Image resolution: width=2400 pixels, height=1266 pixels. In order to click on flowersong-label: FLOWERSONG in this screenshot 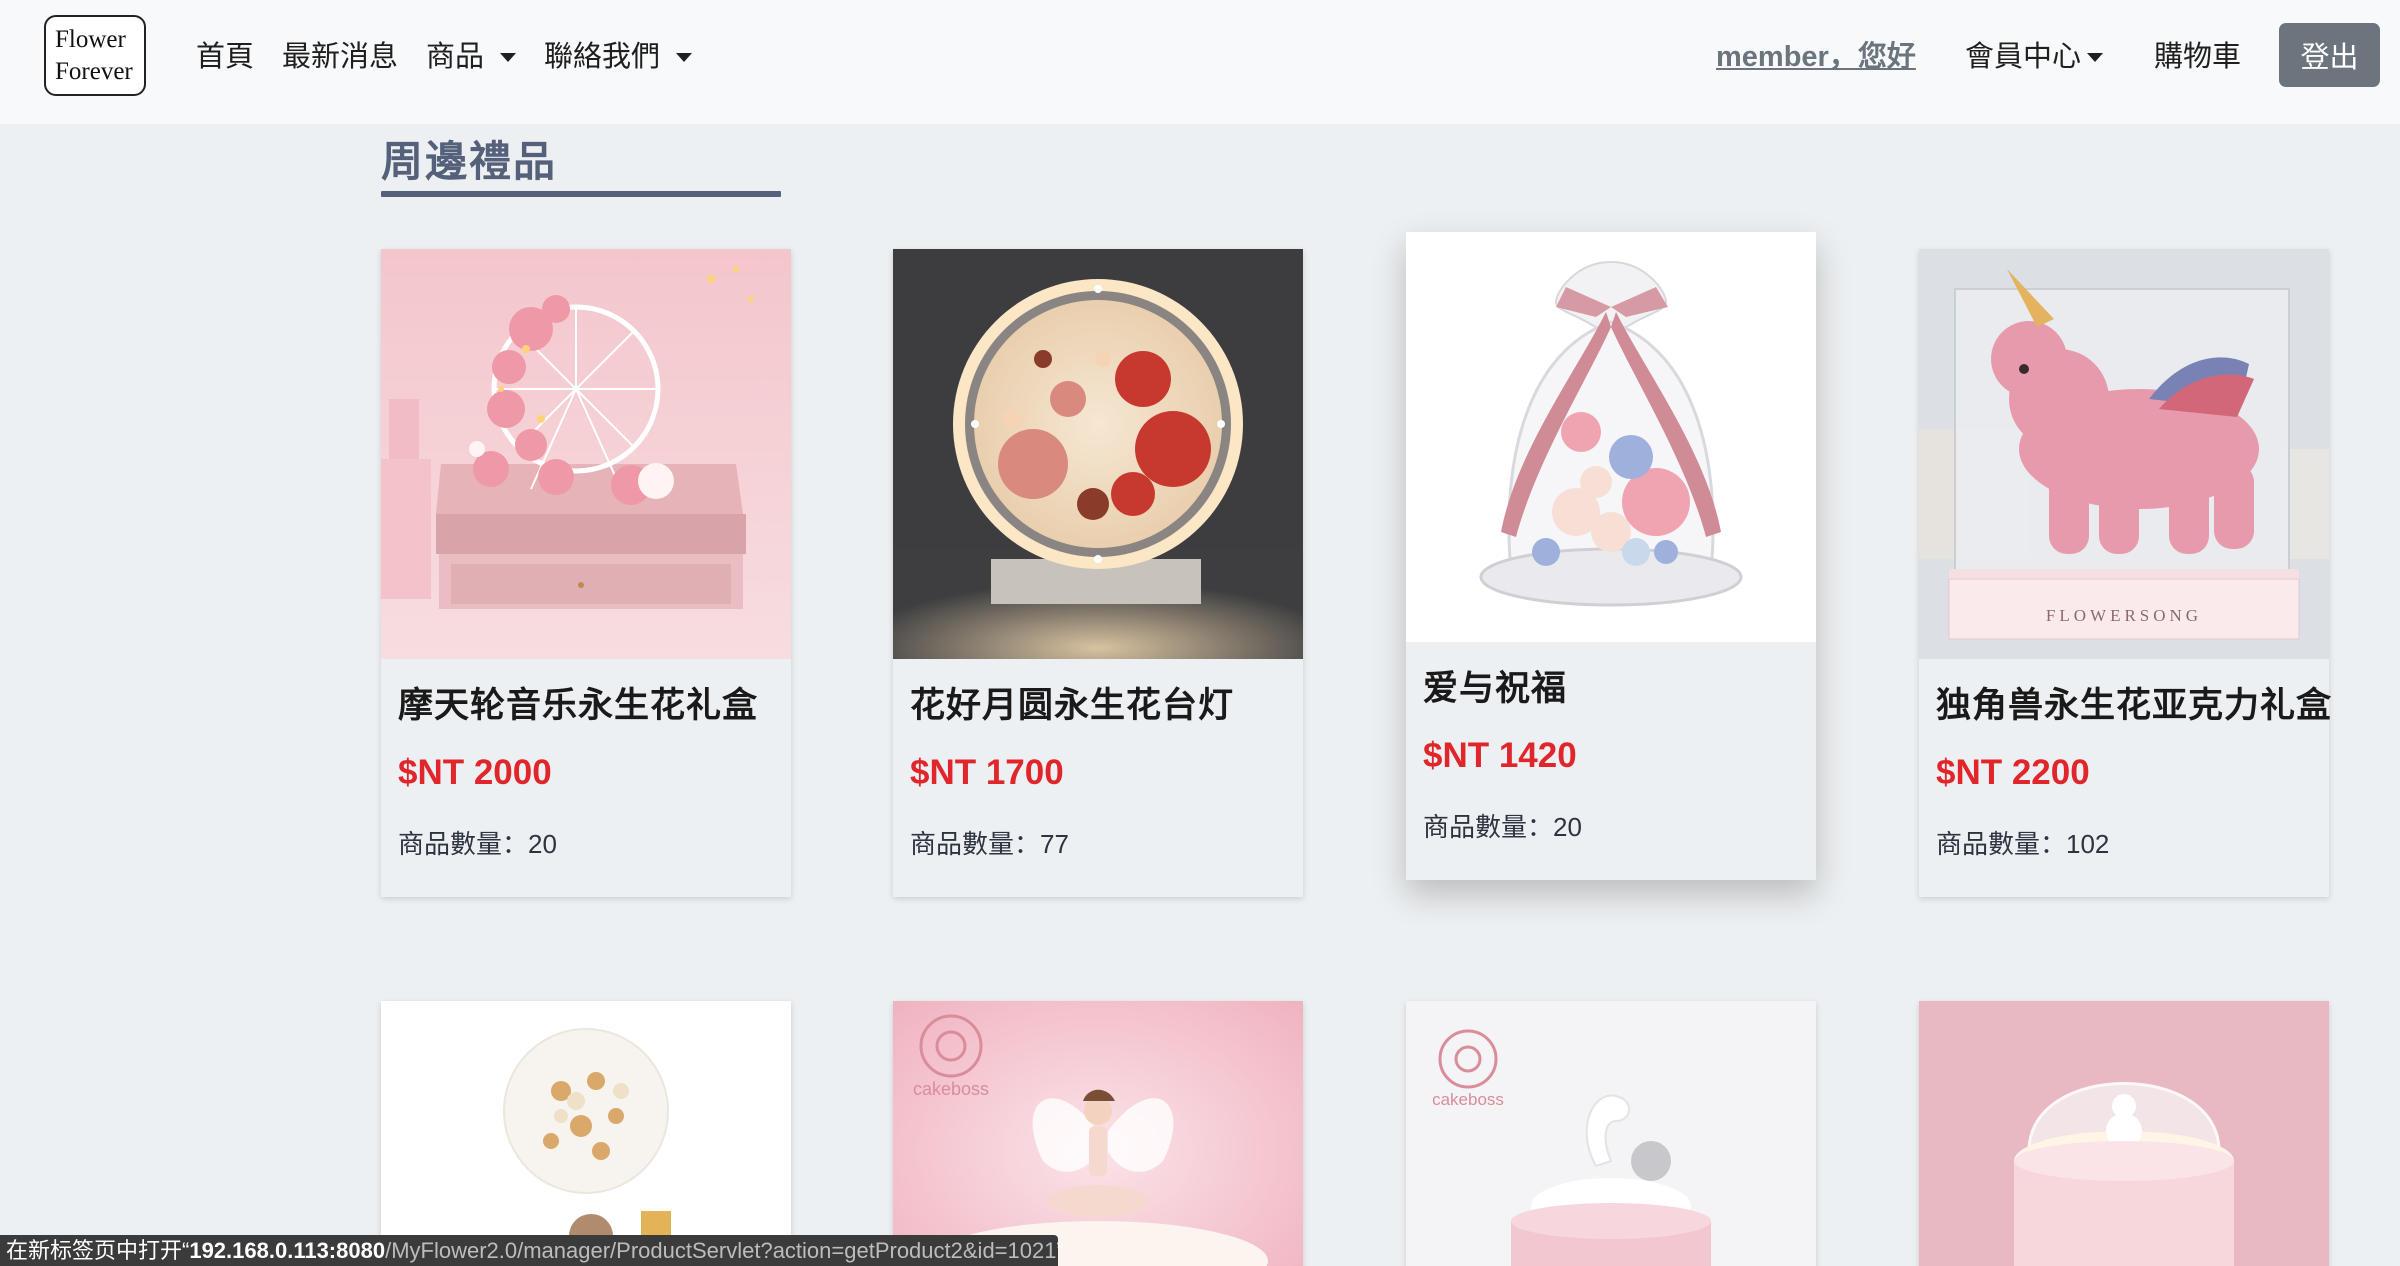, I will do `click(2124, 615)`.